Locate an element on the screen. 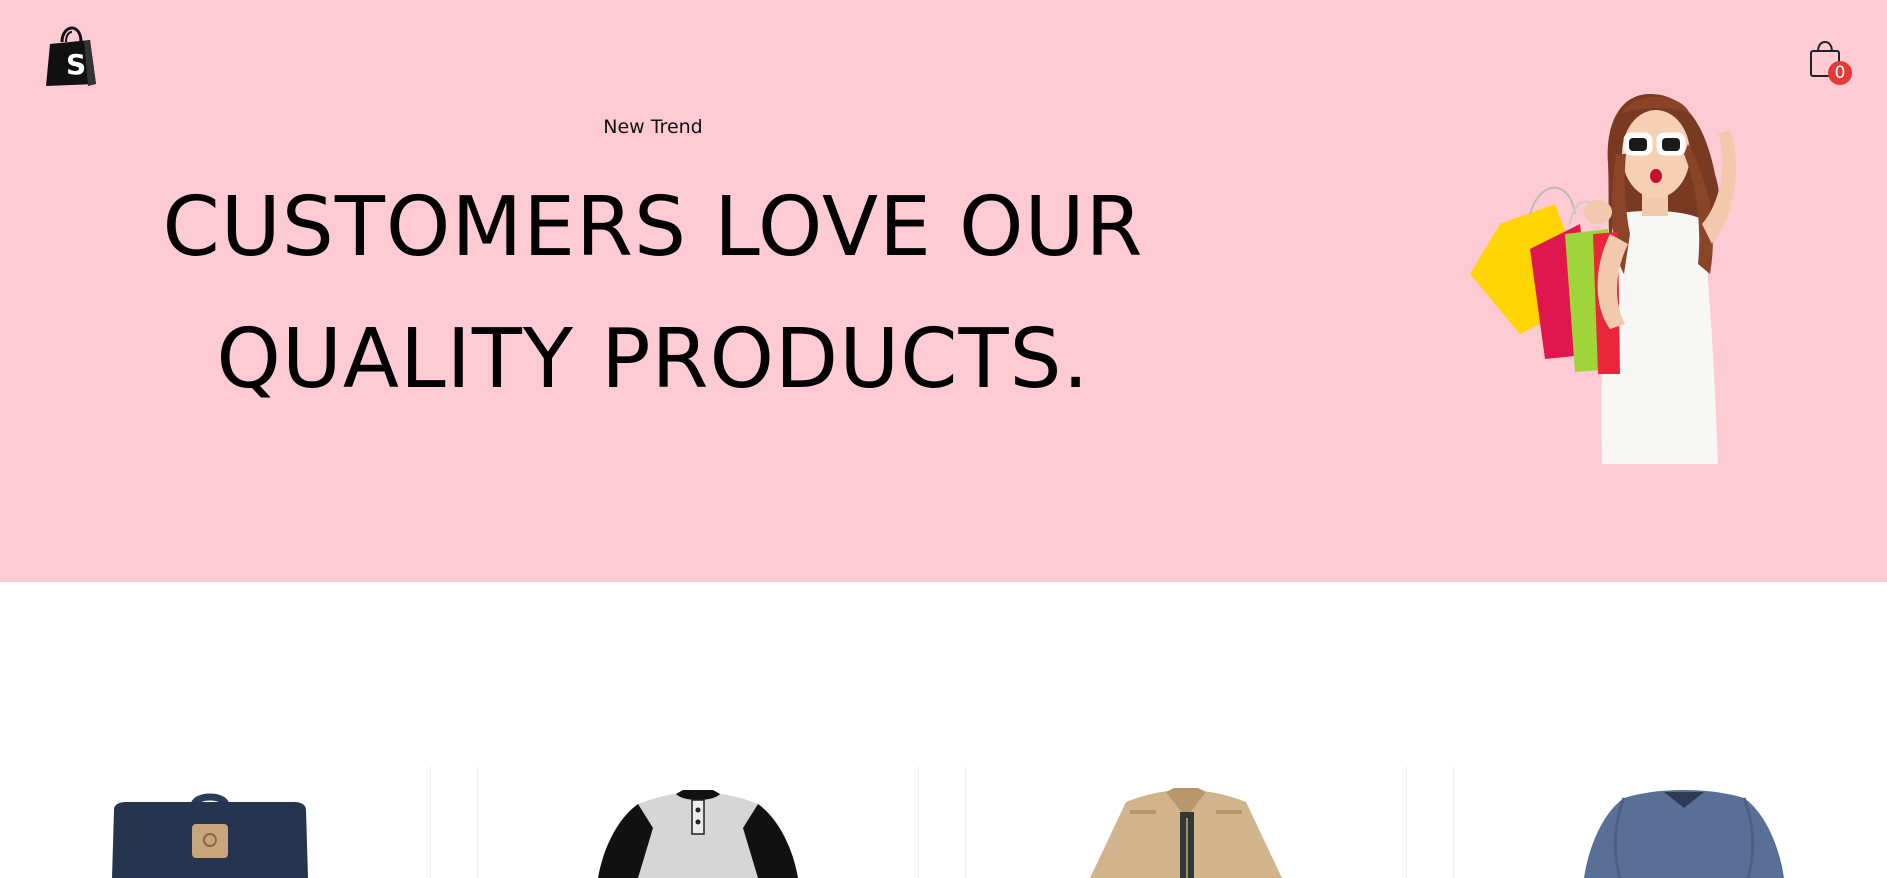 The image size is (1887, 878). hero-model-image is located at coordinates (1603, 279).